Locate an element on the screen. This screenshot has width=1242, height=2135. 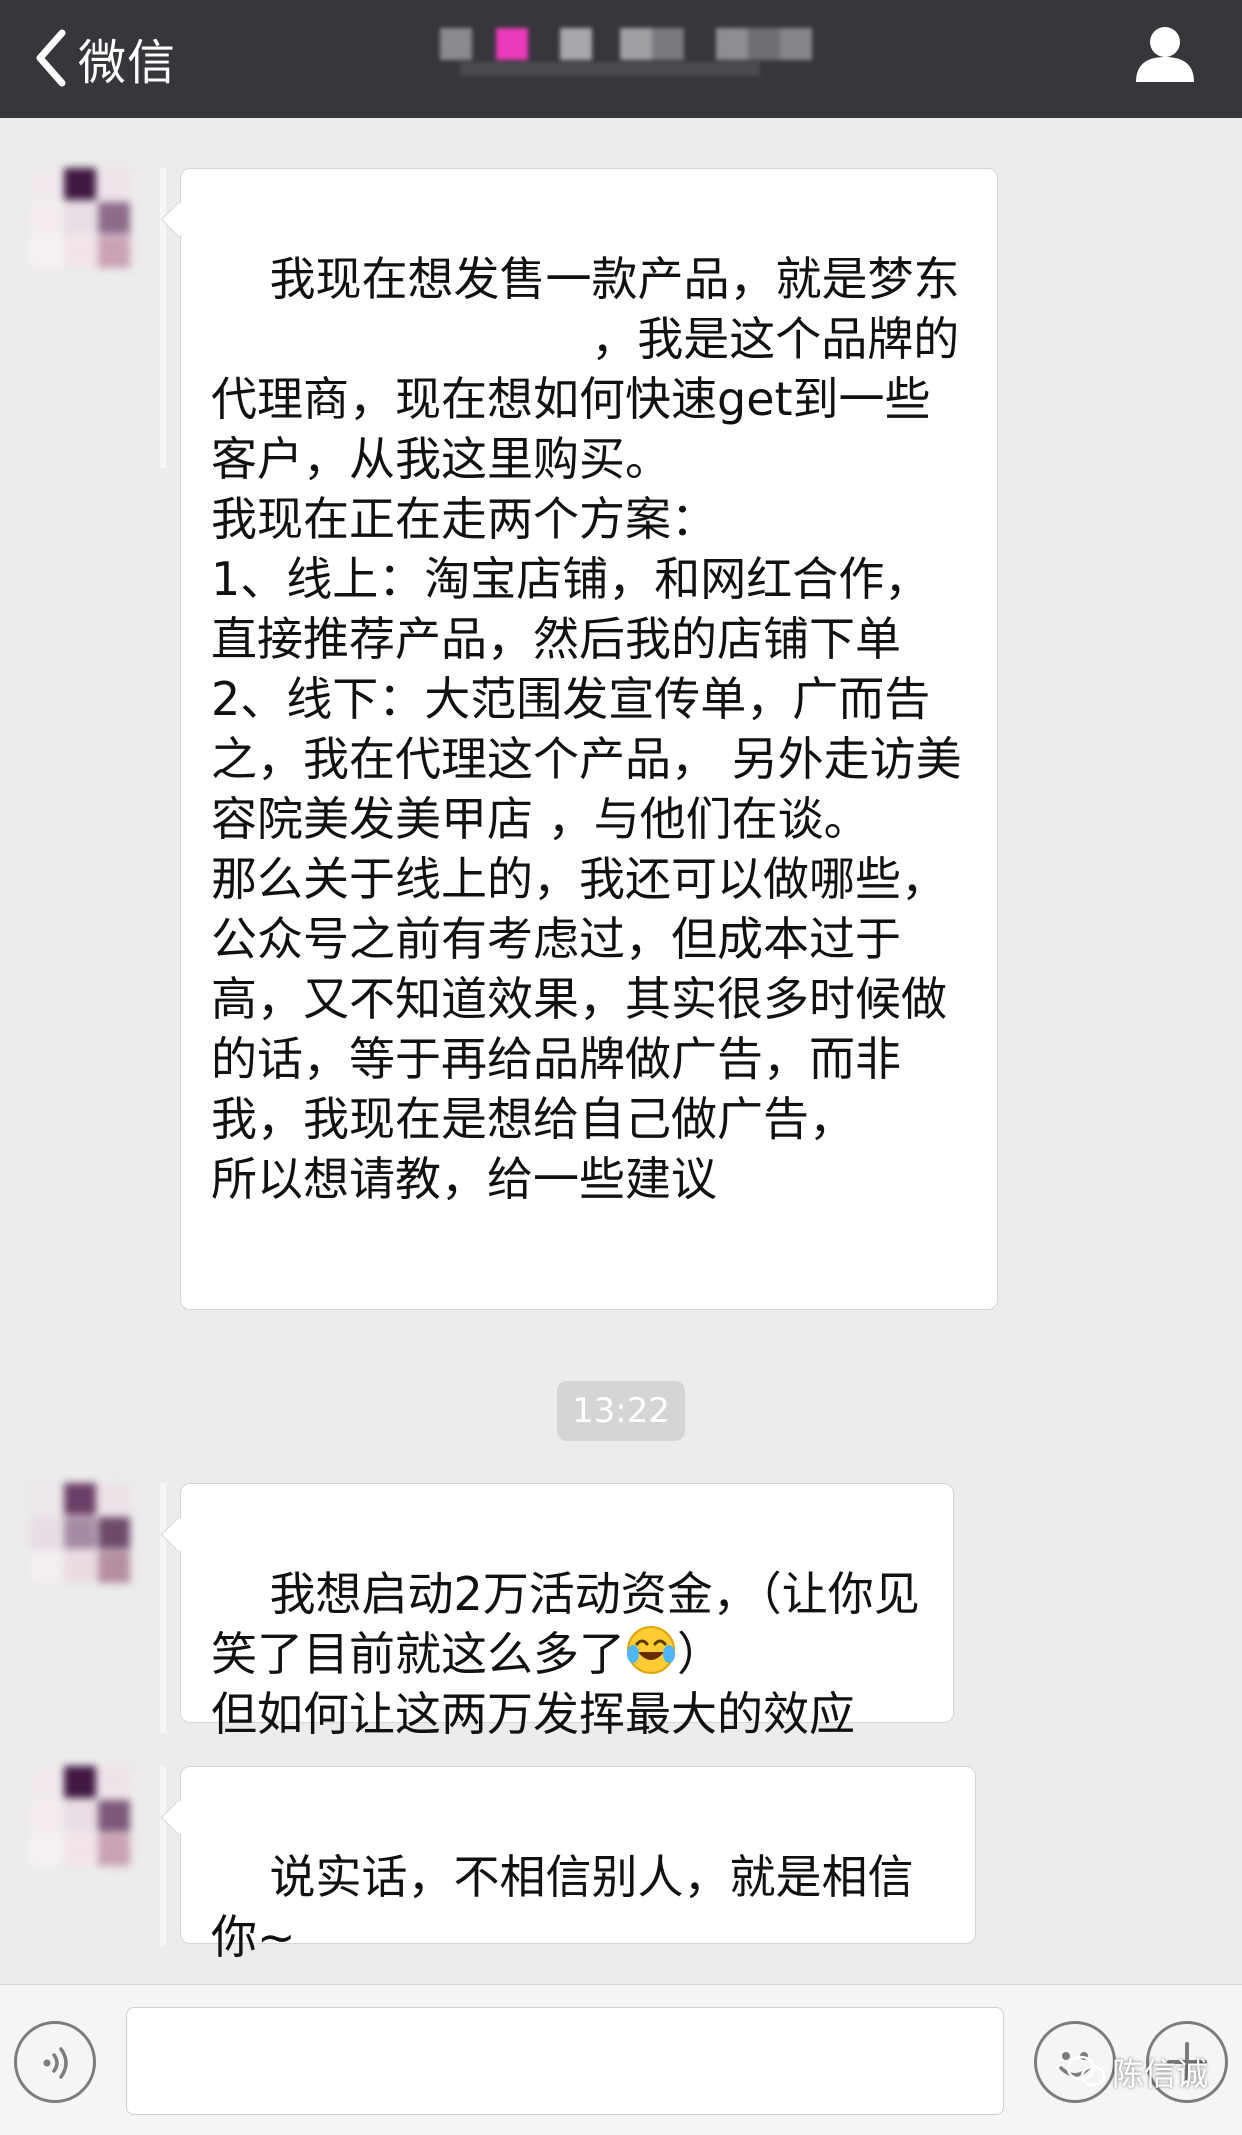
message-bubble: 说实话，不相信别人，就是相信你~ is located at coordinates (578, 1865).